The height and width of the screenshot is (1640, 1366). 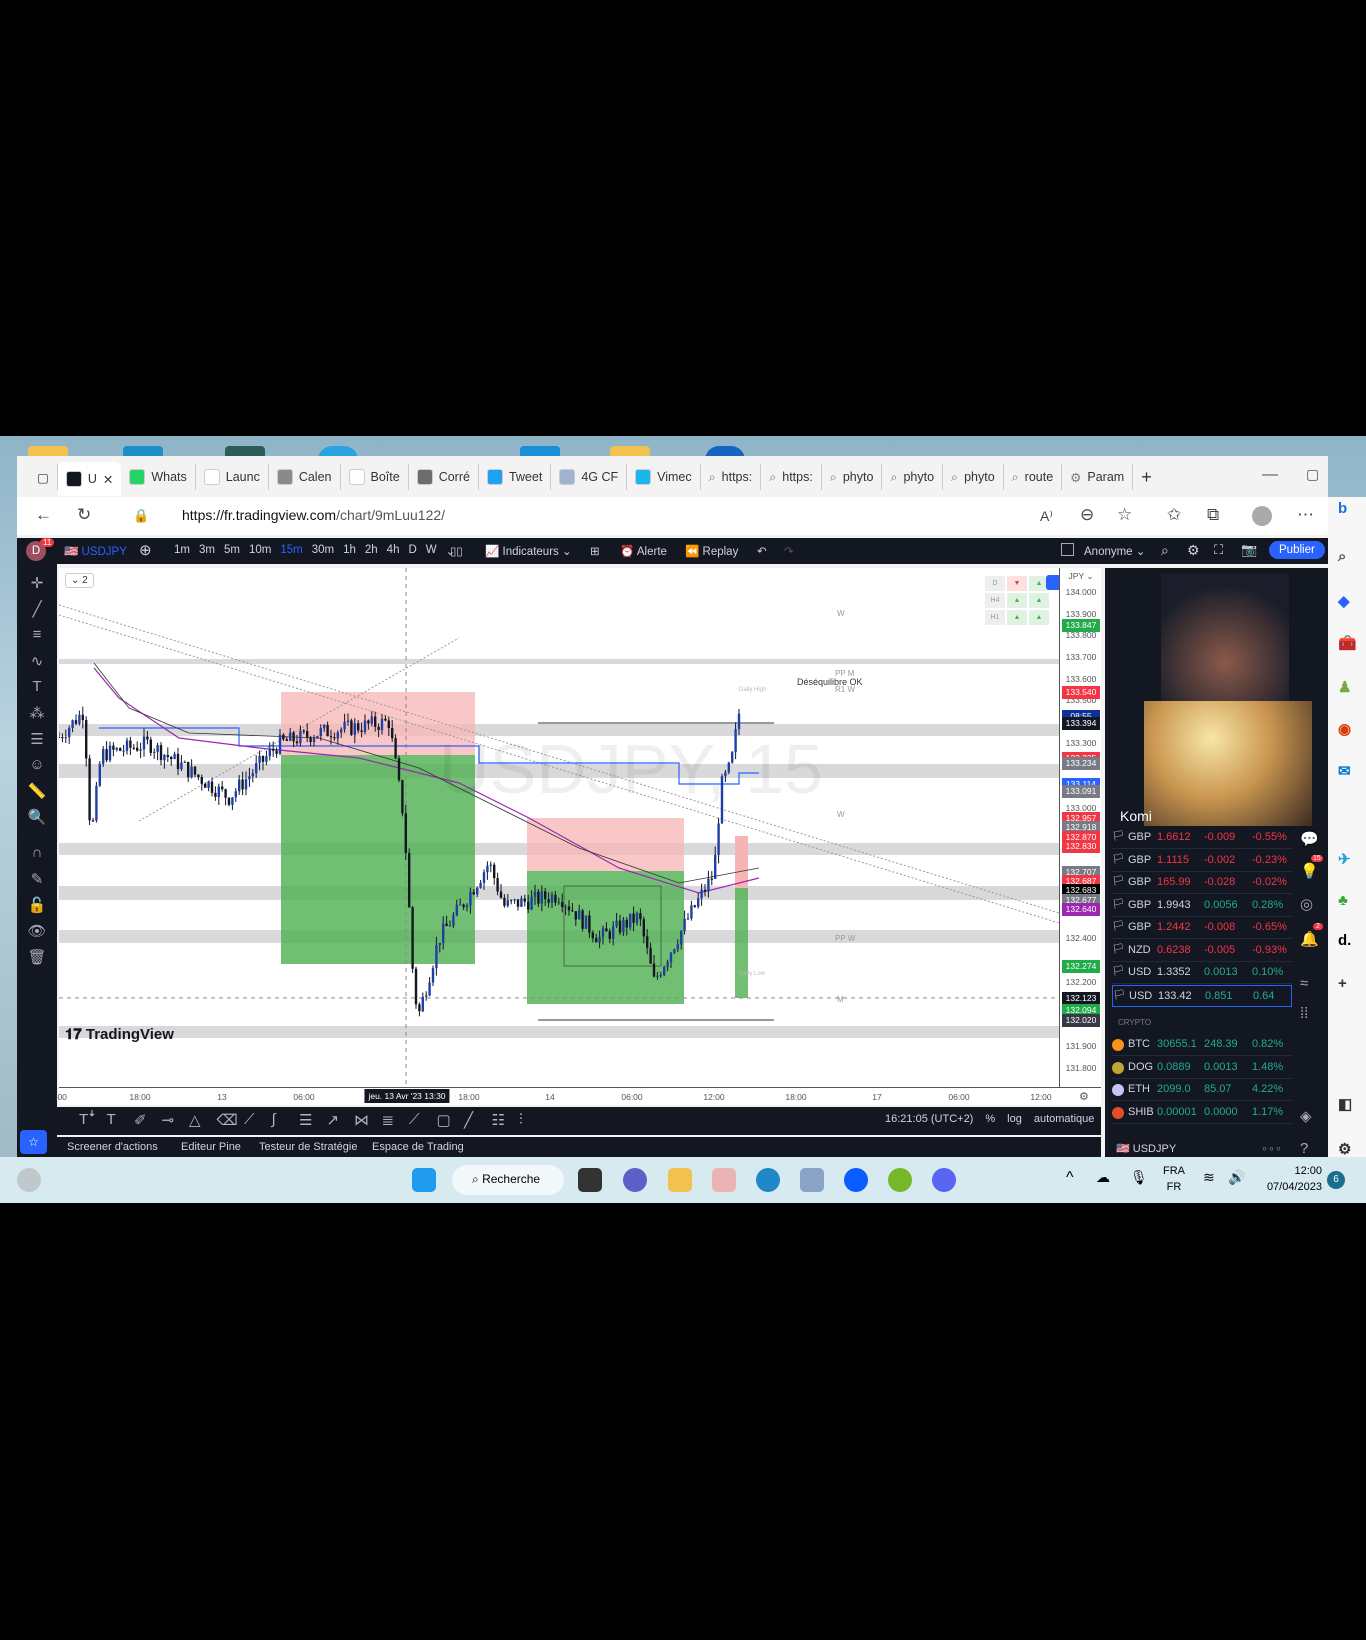 What do you see at coordinates (37, 739) in the screenshot?
I see `prediction-icon: ☰` at bounding box center [37, 739].